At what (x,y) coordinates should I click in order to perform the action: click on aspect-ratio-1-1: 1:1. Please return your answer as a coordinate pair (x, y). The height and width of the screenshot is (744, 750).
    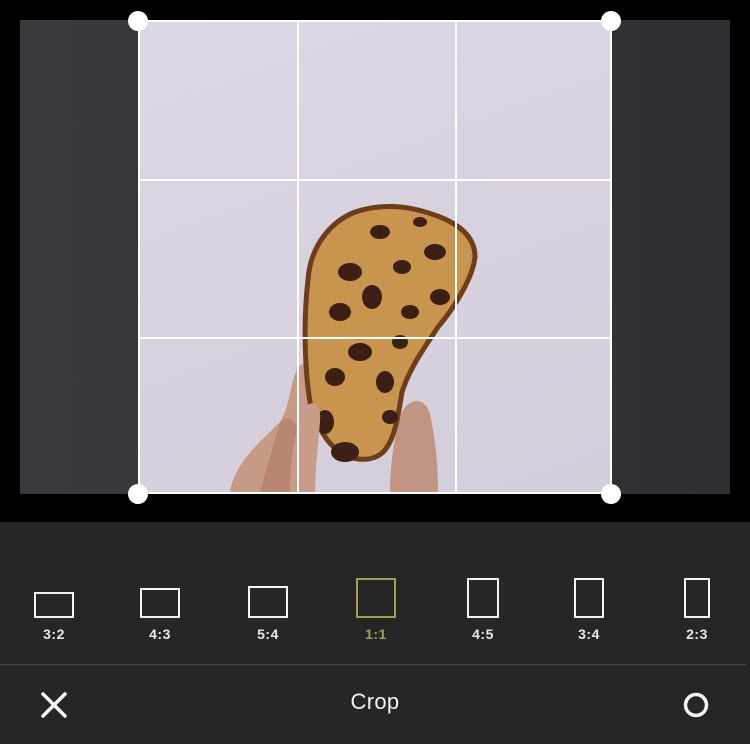
    Looking at the image, I should click on (376, 614).